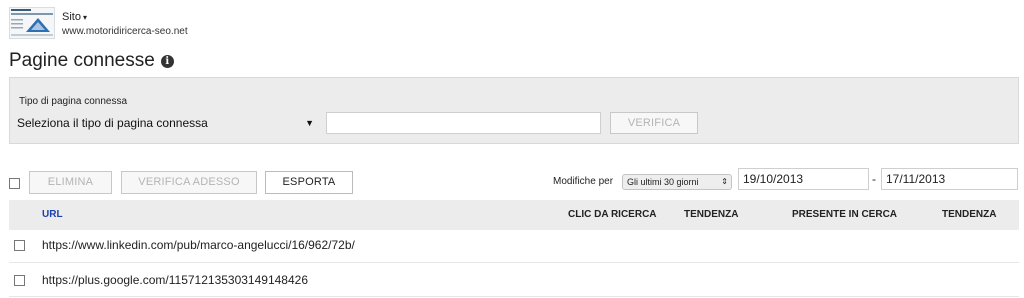 The height and width of the screenshot is (298, 1024). Describe the element at coordinates (52, 214) in the screenshot. I see `column-header-url: URL` at that location.